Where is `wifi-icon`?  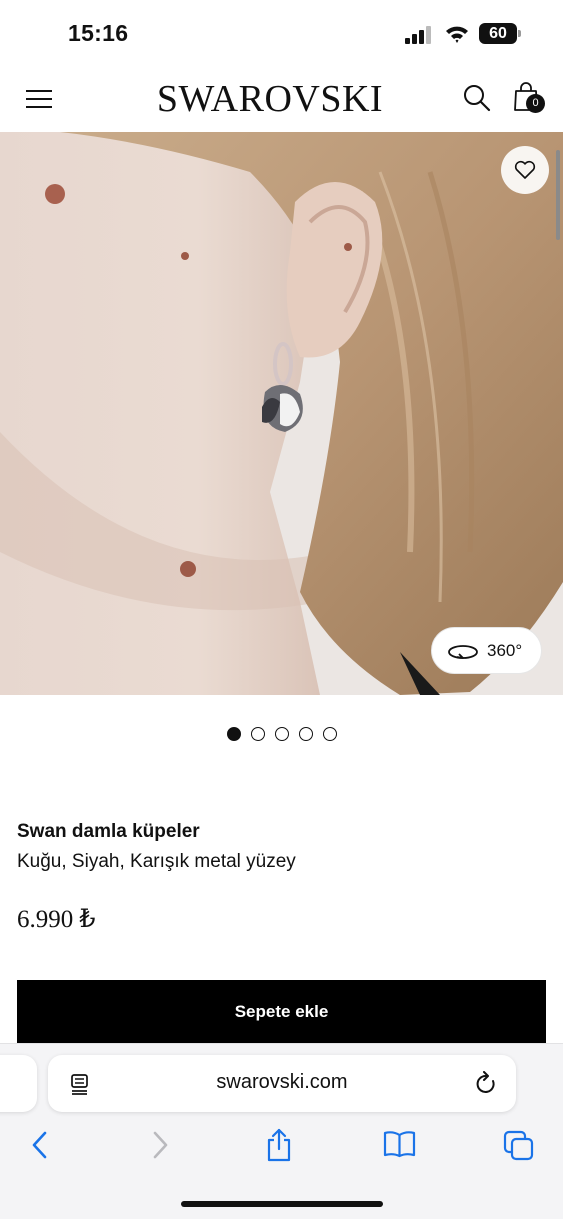
wifi-icon is located at coordinates (457, 34).